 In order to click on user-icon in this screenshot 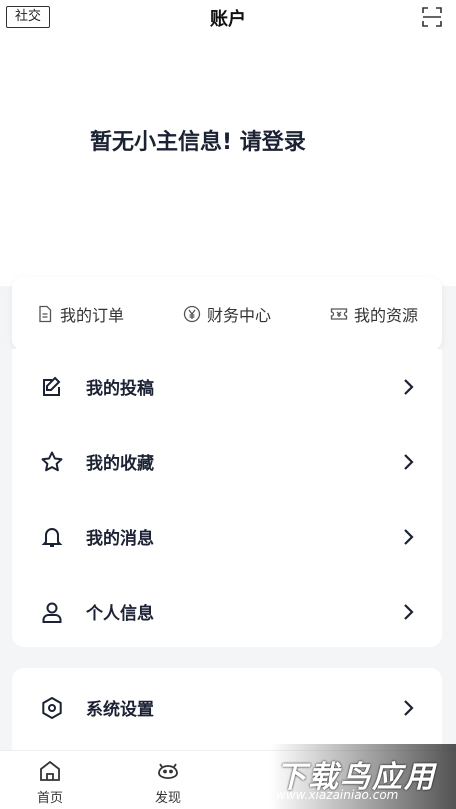, I will do `click(52, 612)`.